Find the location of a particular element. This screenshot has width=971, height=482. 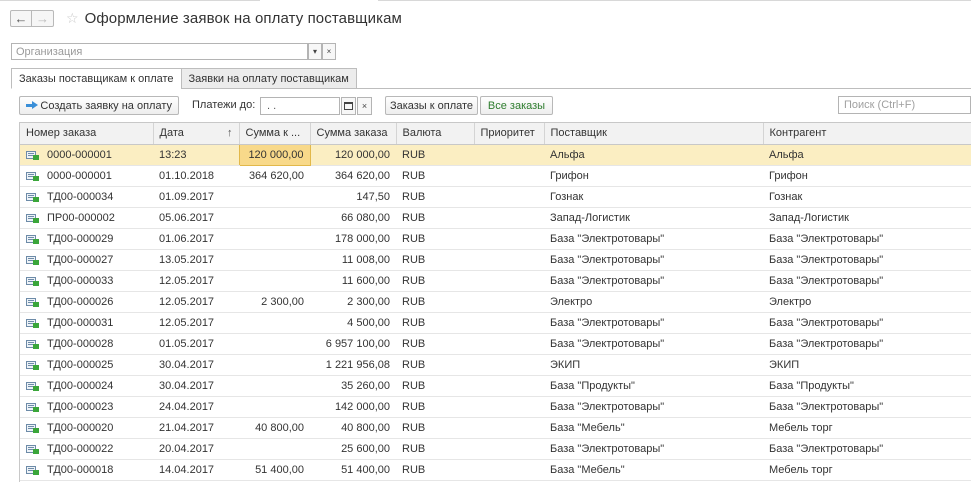

cell-total: 51 400,00 is located at coordinates (353, 470).